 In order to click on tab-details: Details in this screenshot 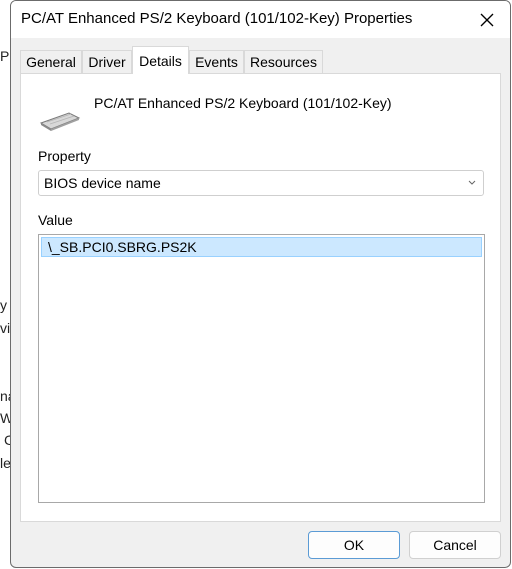, I will do `click(160, 60)`.